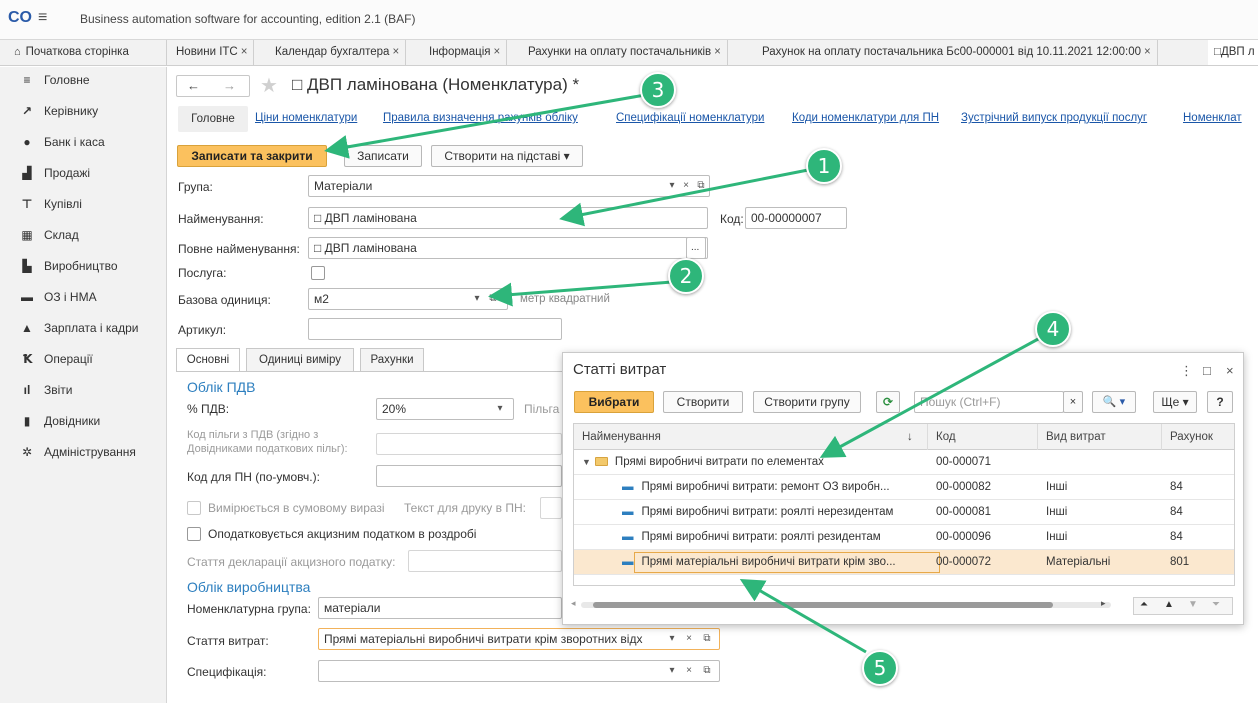 Image resolution: width=1258 pixels, height=703 pixels. I want to click on subnav-main: Головне, so click(213, 119).